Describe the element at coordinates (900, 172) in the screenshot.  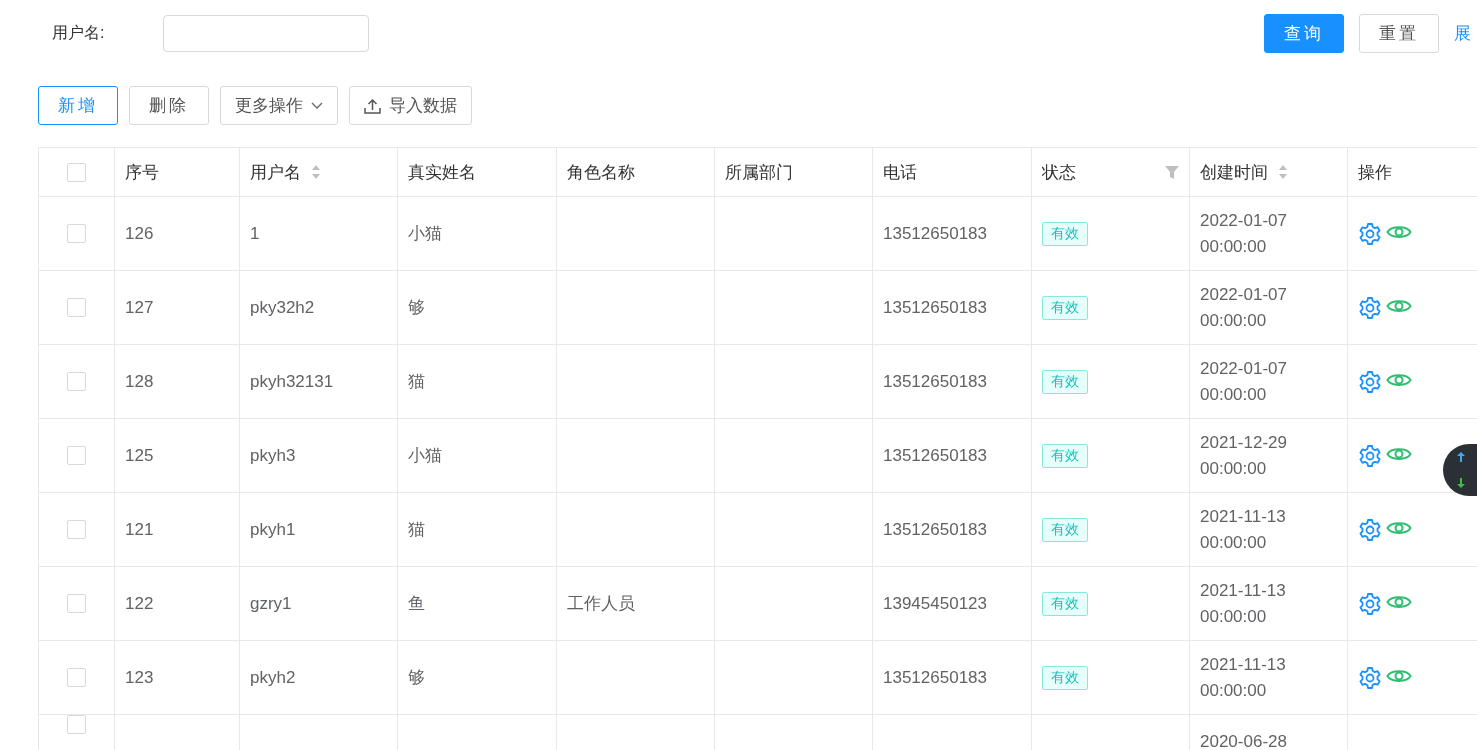
I see `column-header: 电话` at that location.